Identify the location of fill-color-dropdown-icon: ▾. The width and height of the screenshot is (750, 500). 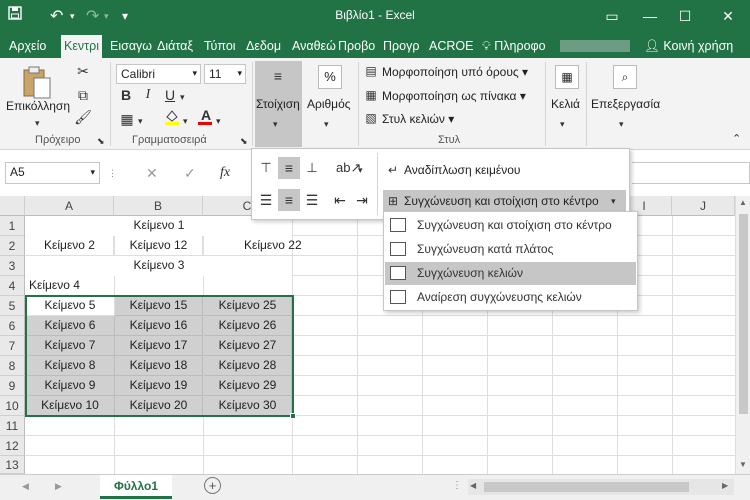
(185, 121).